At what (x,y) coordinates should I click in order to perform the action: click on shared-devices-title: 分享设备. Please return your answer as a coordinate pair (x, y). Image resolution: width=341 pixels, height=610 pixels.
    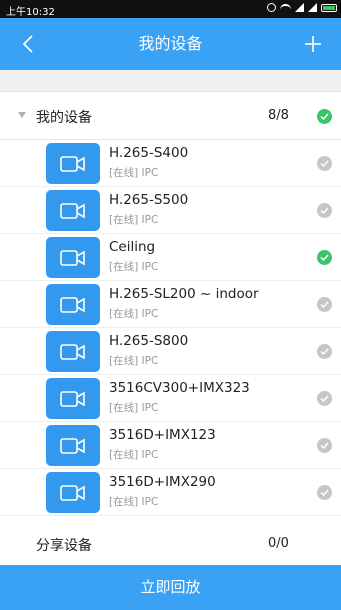
    Looking at the image, I should click on (64, 546).